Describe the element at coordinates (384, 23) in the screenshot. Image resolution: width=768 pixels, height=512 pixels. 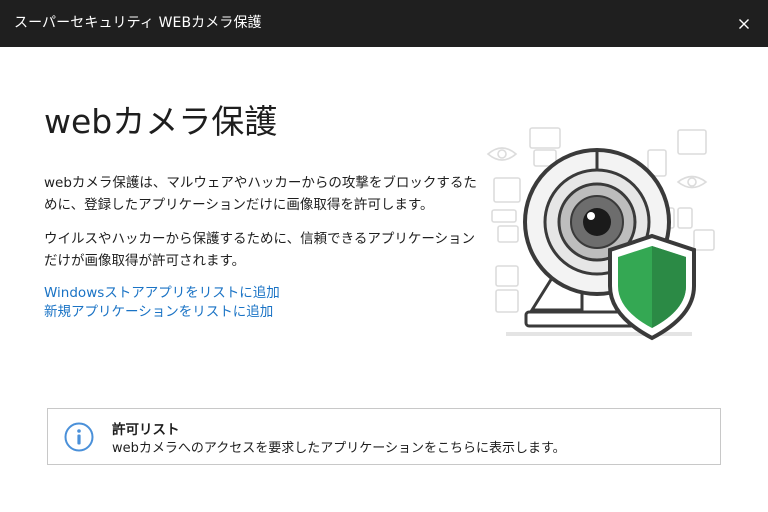
I see `title-bar: スーパーセキュリティ WEBカメラ保護` at that location.